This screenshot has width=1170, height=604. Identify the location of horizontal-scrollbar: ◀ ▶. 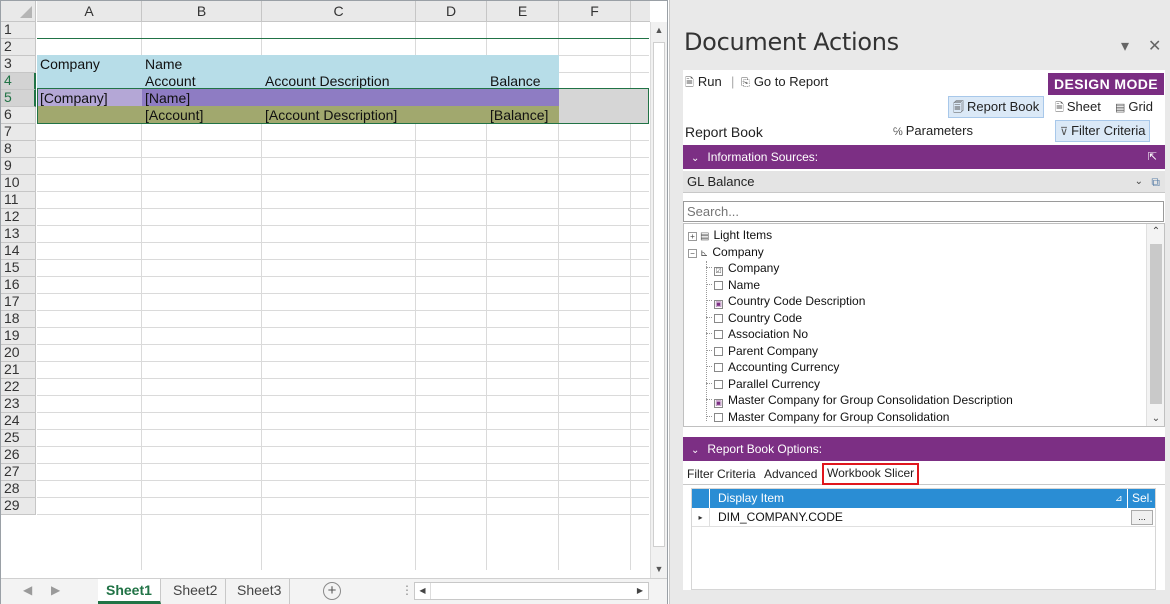
(531, 591).